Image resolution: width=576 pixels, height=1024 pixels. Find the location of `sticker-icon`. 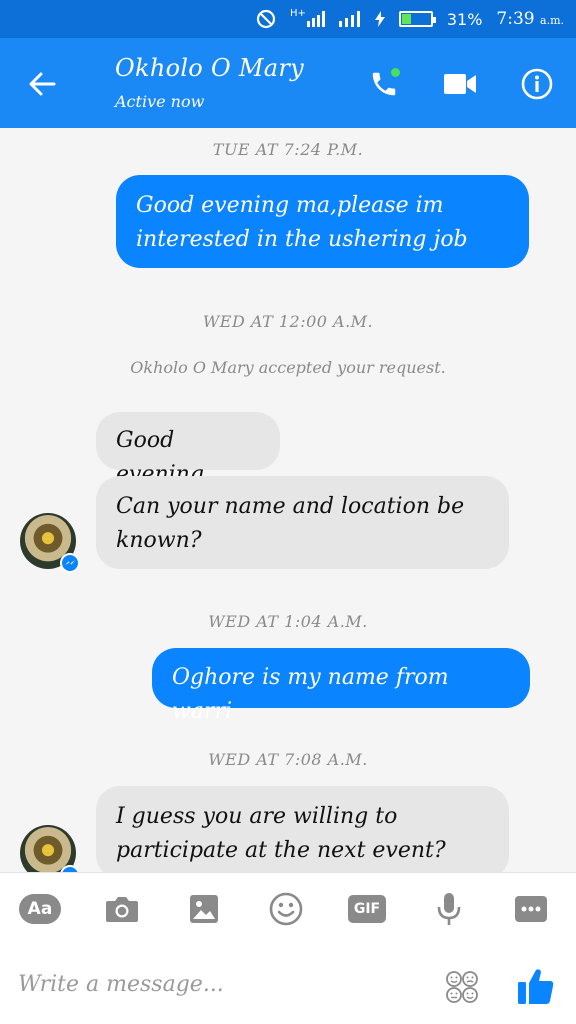

sticker-icon is located at coordinates (462, 987).